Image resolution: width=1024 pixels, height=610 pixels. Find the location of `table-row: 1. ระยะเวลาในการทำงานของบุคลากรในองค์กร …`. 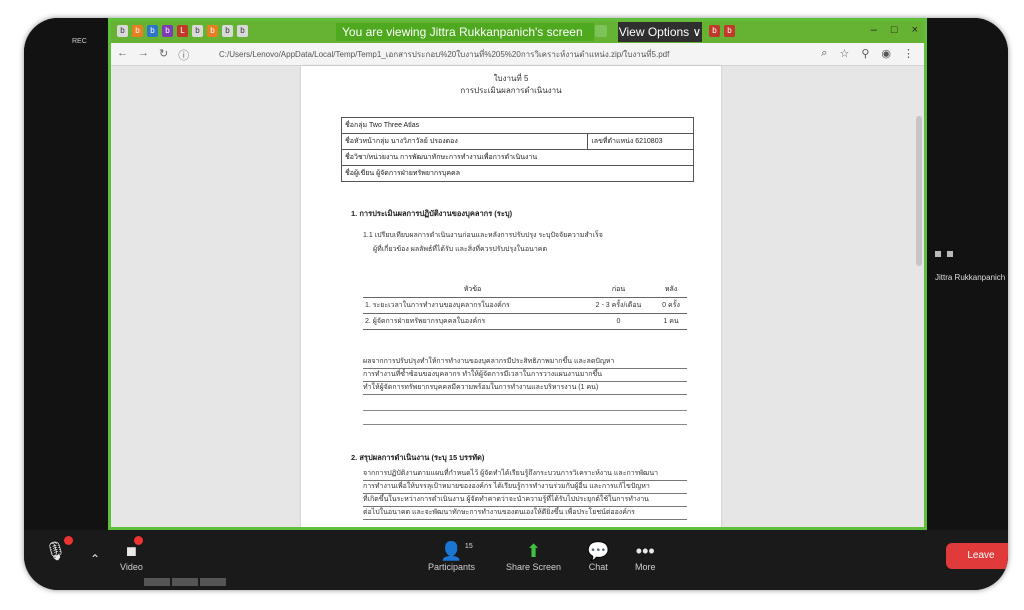

table-row: 1. ระยะเวลาในการทำงานของบุคลากรในองค์กร … is located at coordinates (525, 305).